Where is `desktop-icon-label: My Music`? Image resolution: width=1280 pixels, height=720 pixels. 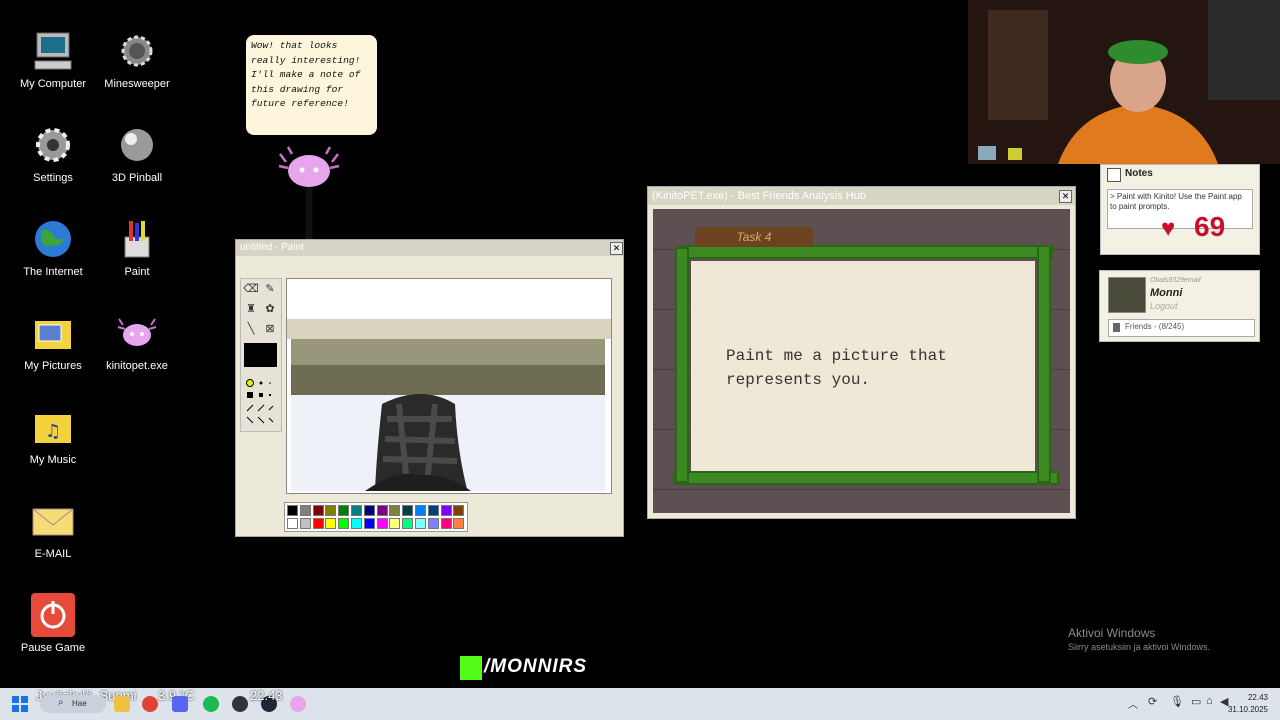
desktop-icon-label: My Music is located at coordinates (53, 460).